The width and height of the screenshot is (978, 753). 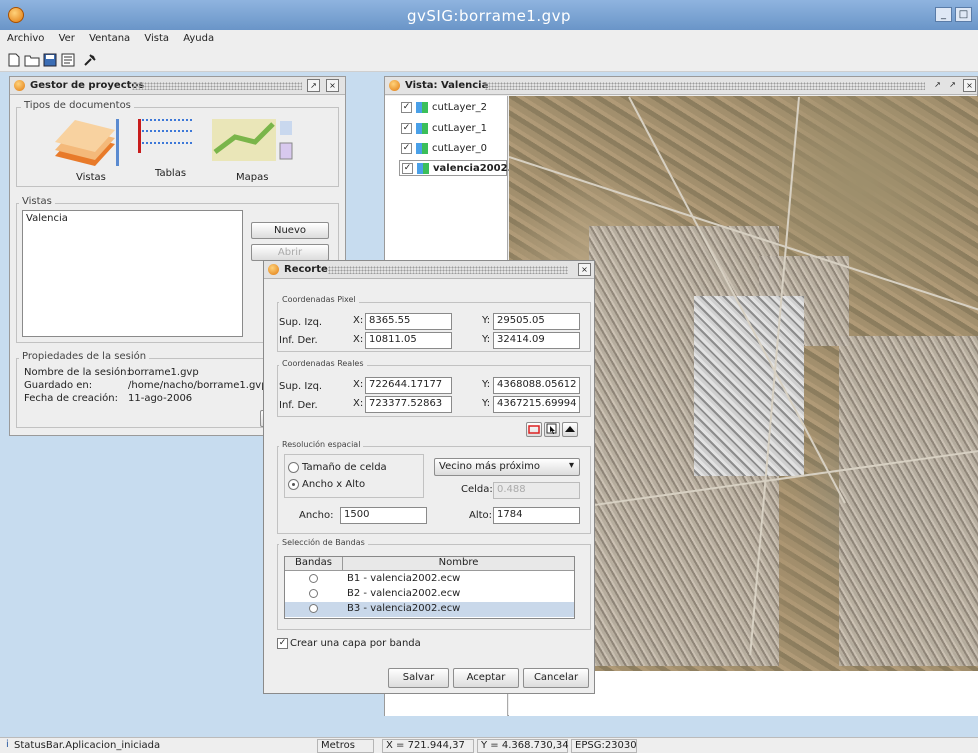 I want to click on chevron-down-icon: ▾, so click(x=571, y=465).